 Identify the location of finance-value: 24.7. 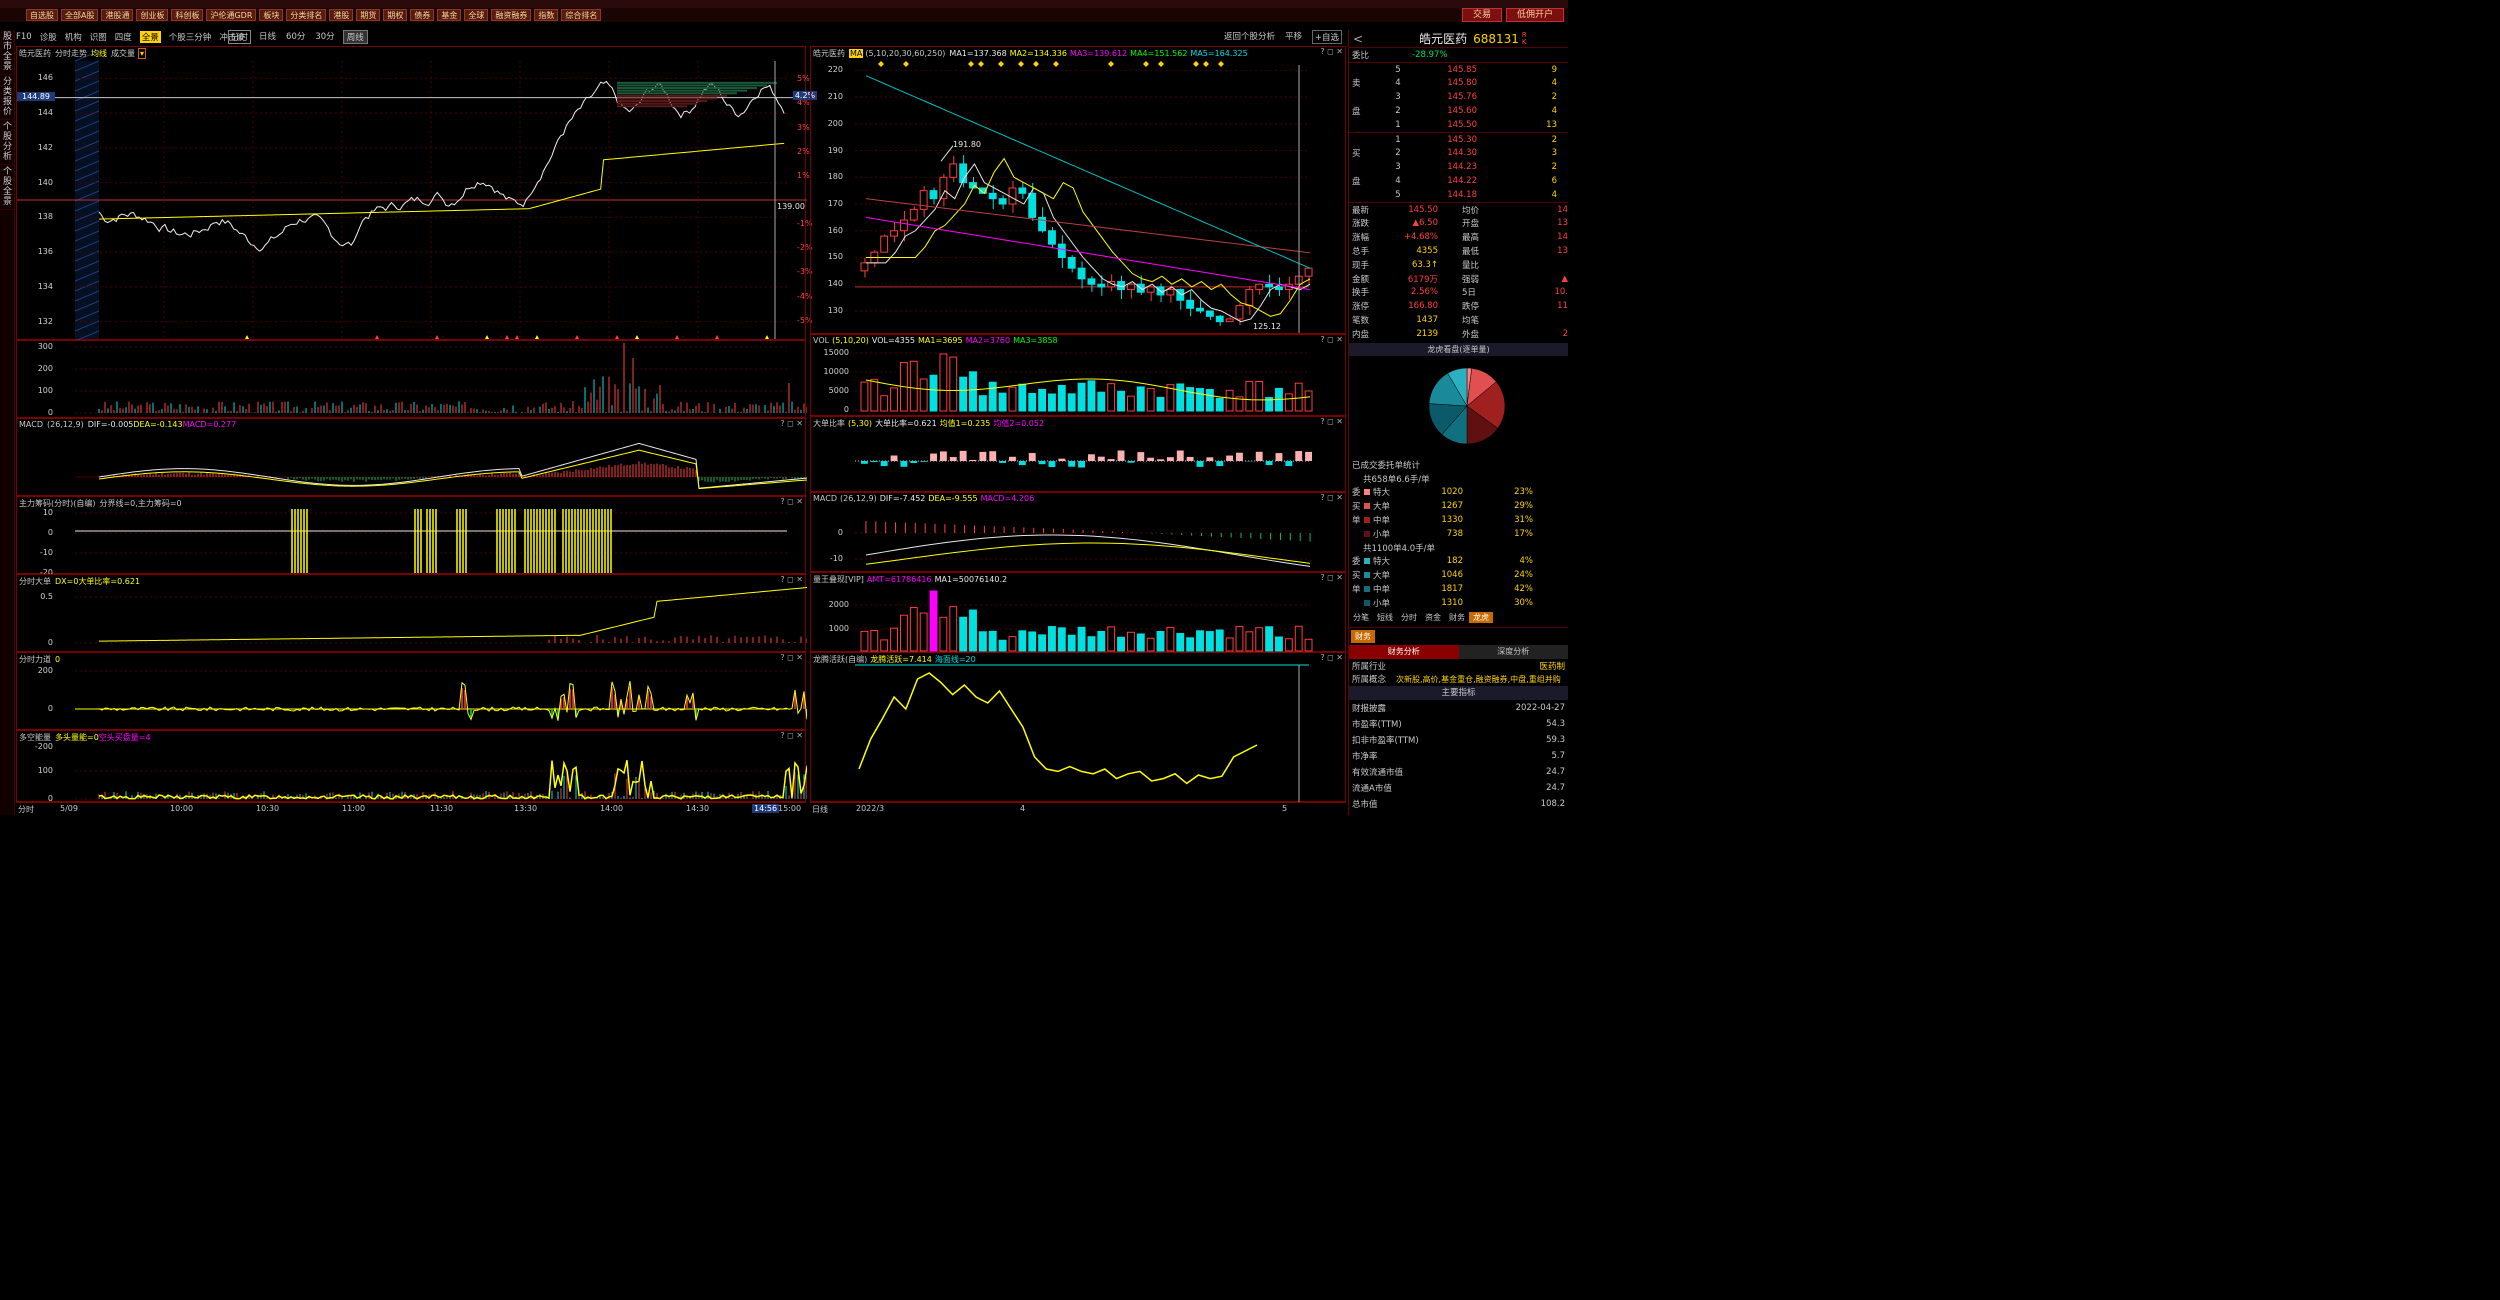
(1555, 788).